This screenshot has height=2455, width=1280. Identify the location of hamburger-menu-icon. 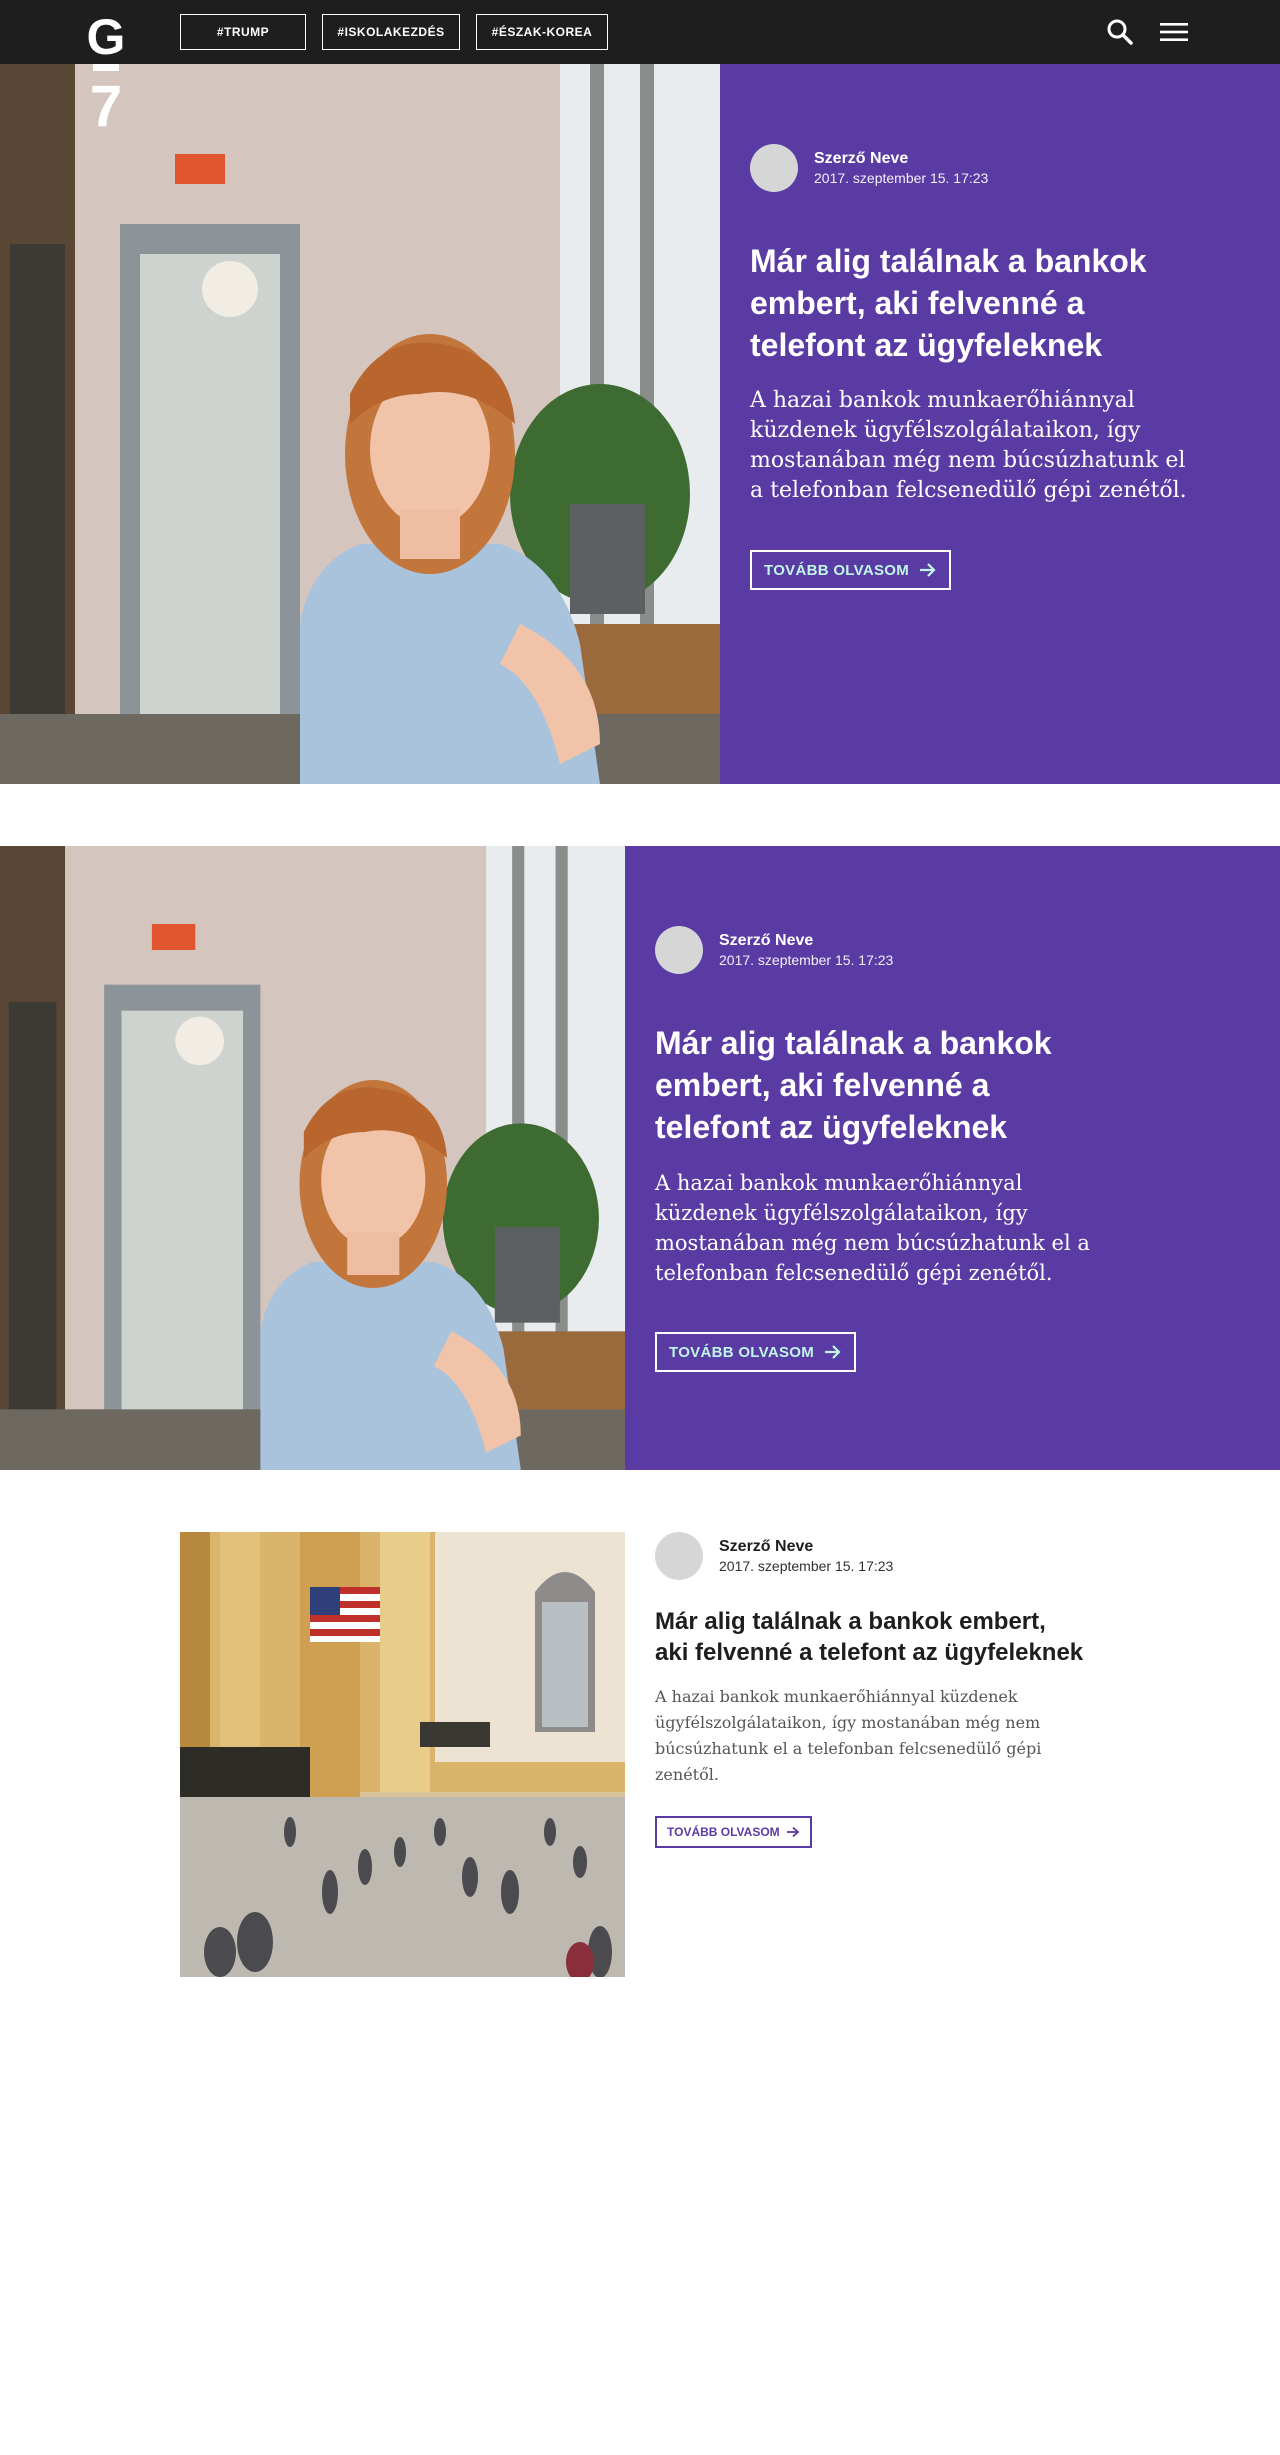
(1174, 32).